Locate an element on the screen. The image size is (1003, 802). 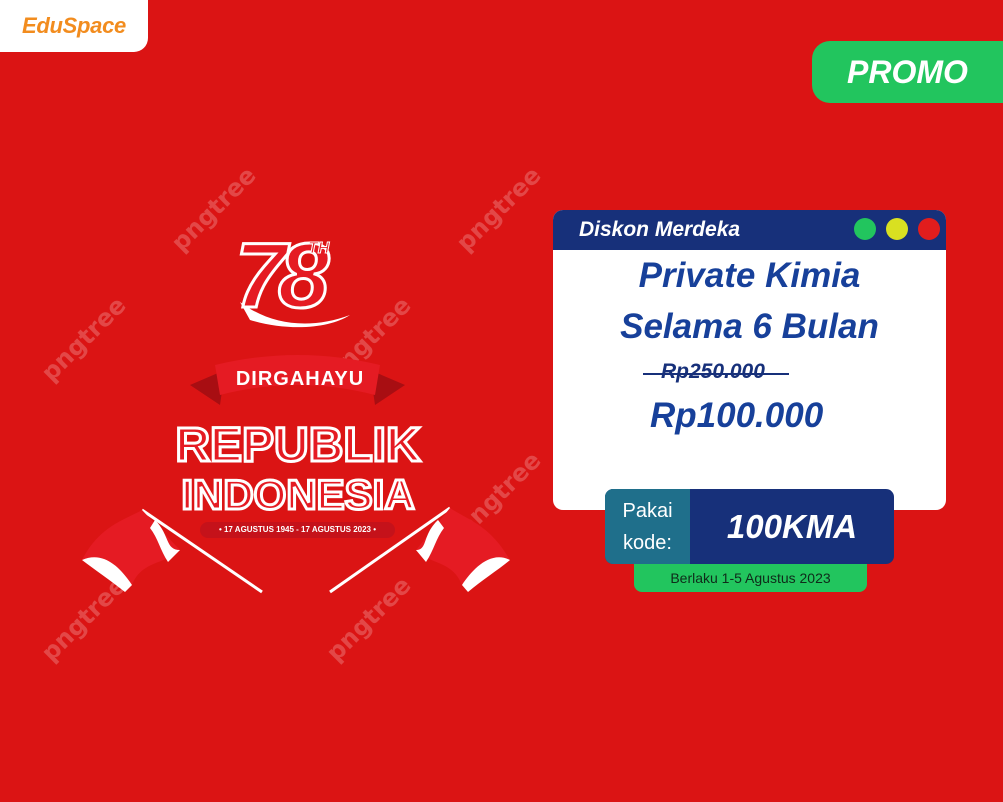
promo-label: PROMO is located at coordinates (907, 71).